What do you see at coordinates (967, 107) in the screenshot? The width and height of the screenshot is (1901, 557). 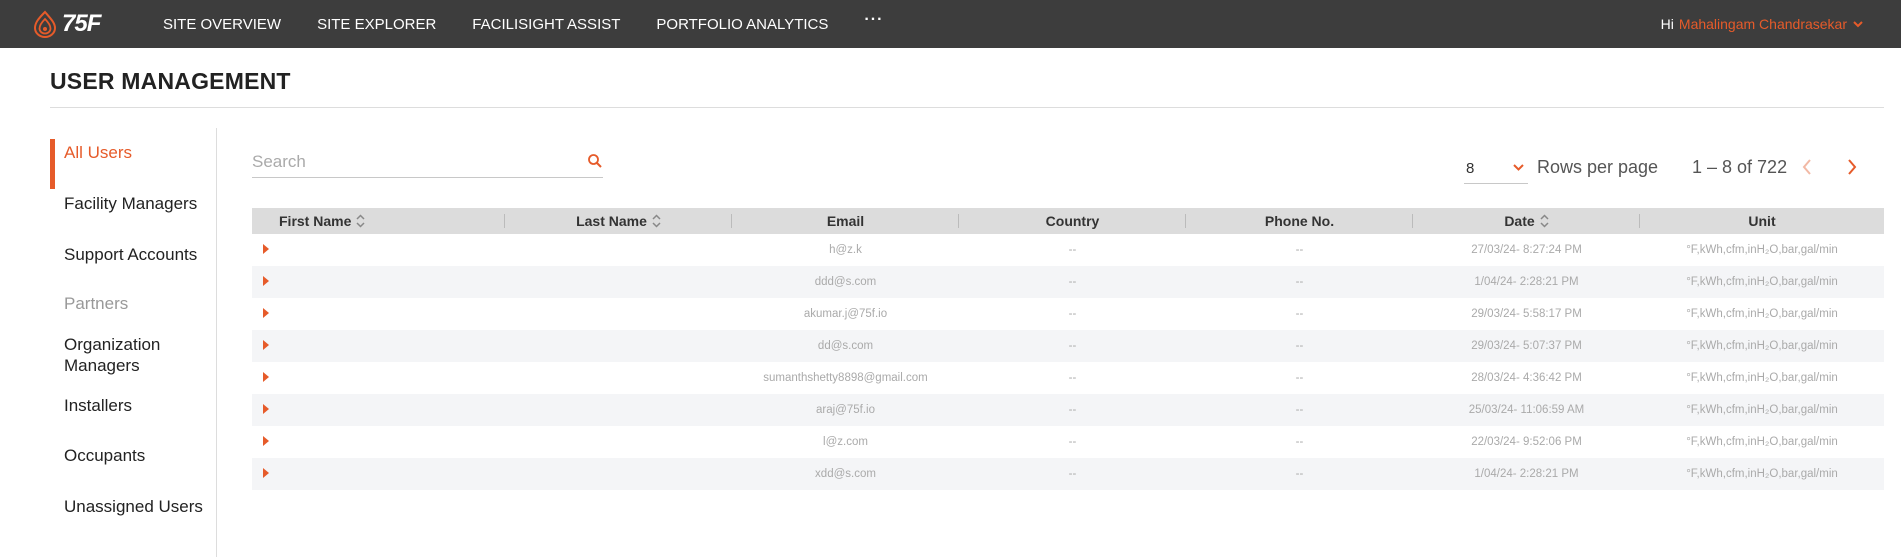 I see `title-divider` at bounding box center [967, 107].